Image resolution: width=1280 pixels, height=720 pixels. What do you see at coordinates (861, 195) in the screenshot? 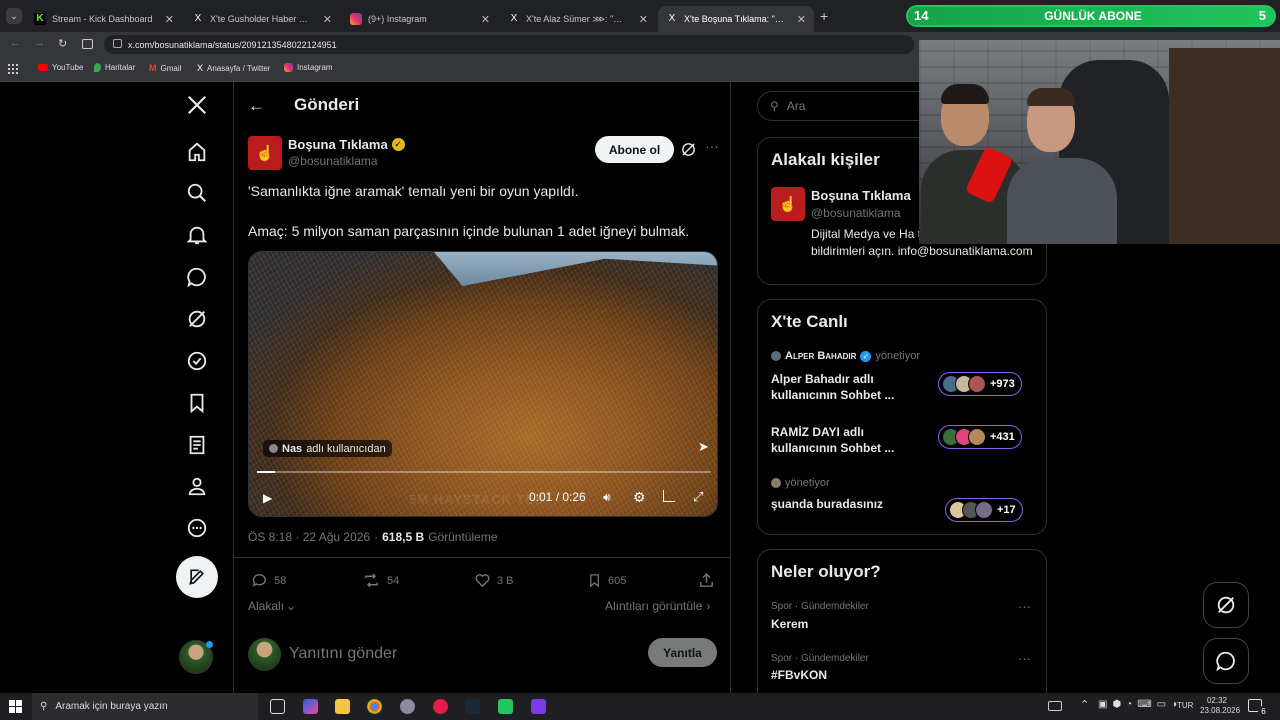
I see `related-name: Boşuna Tıklama` at bounding box center [861, 195].